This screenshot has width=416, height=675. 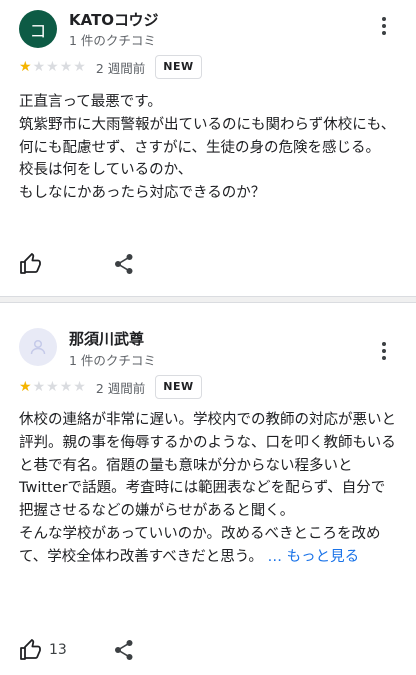 I want to click on read-more-link: … もっと見る, so click(x=314, y=557).